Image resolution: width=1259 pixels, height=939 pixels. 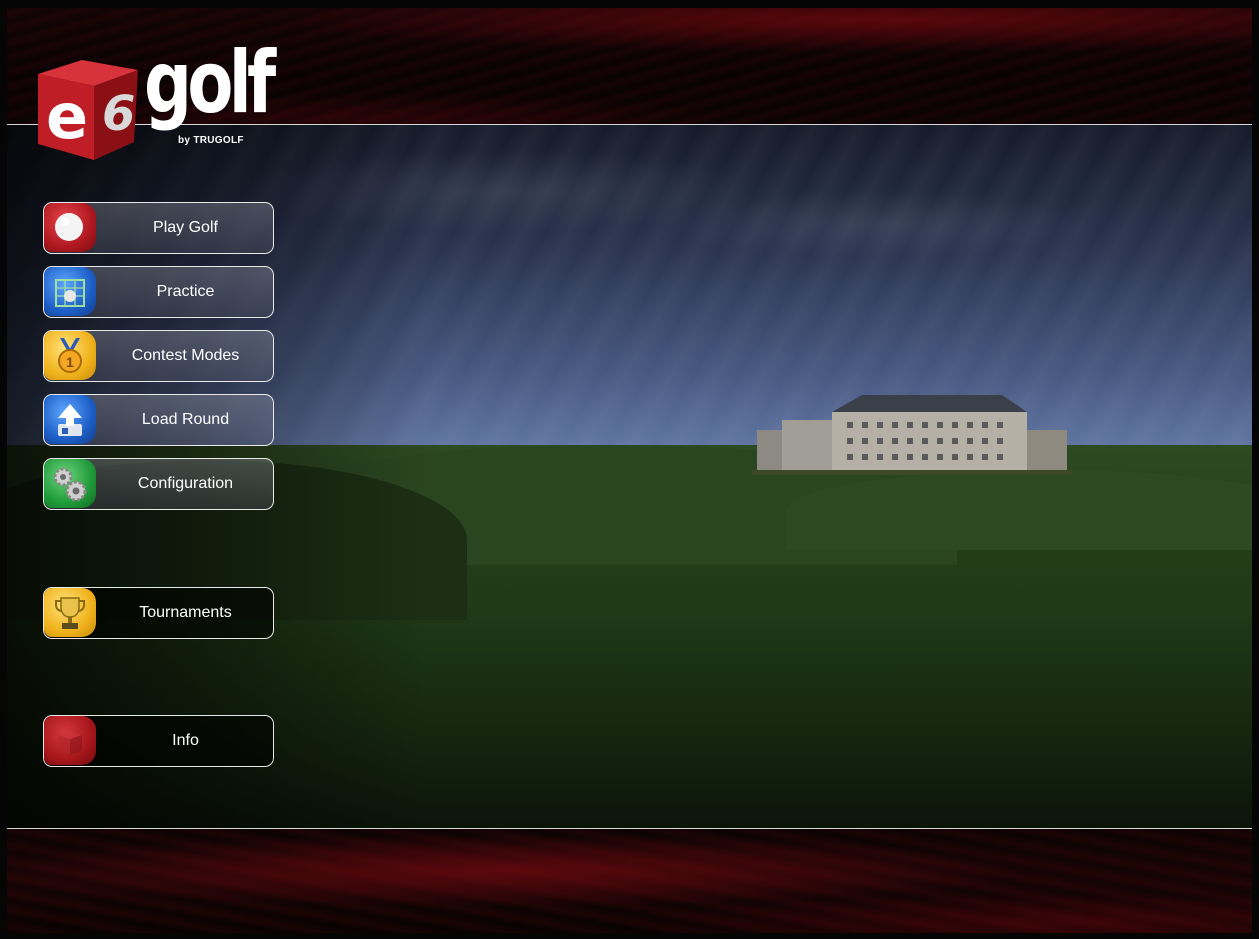 I want to click on menu-label: Play Golf, so click(x=185, y=227).